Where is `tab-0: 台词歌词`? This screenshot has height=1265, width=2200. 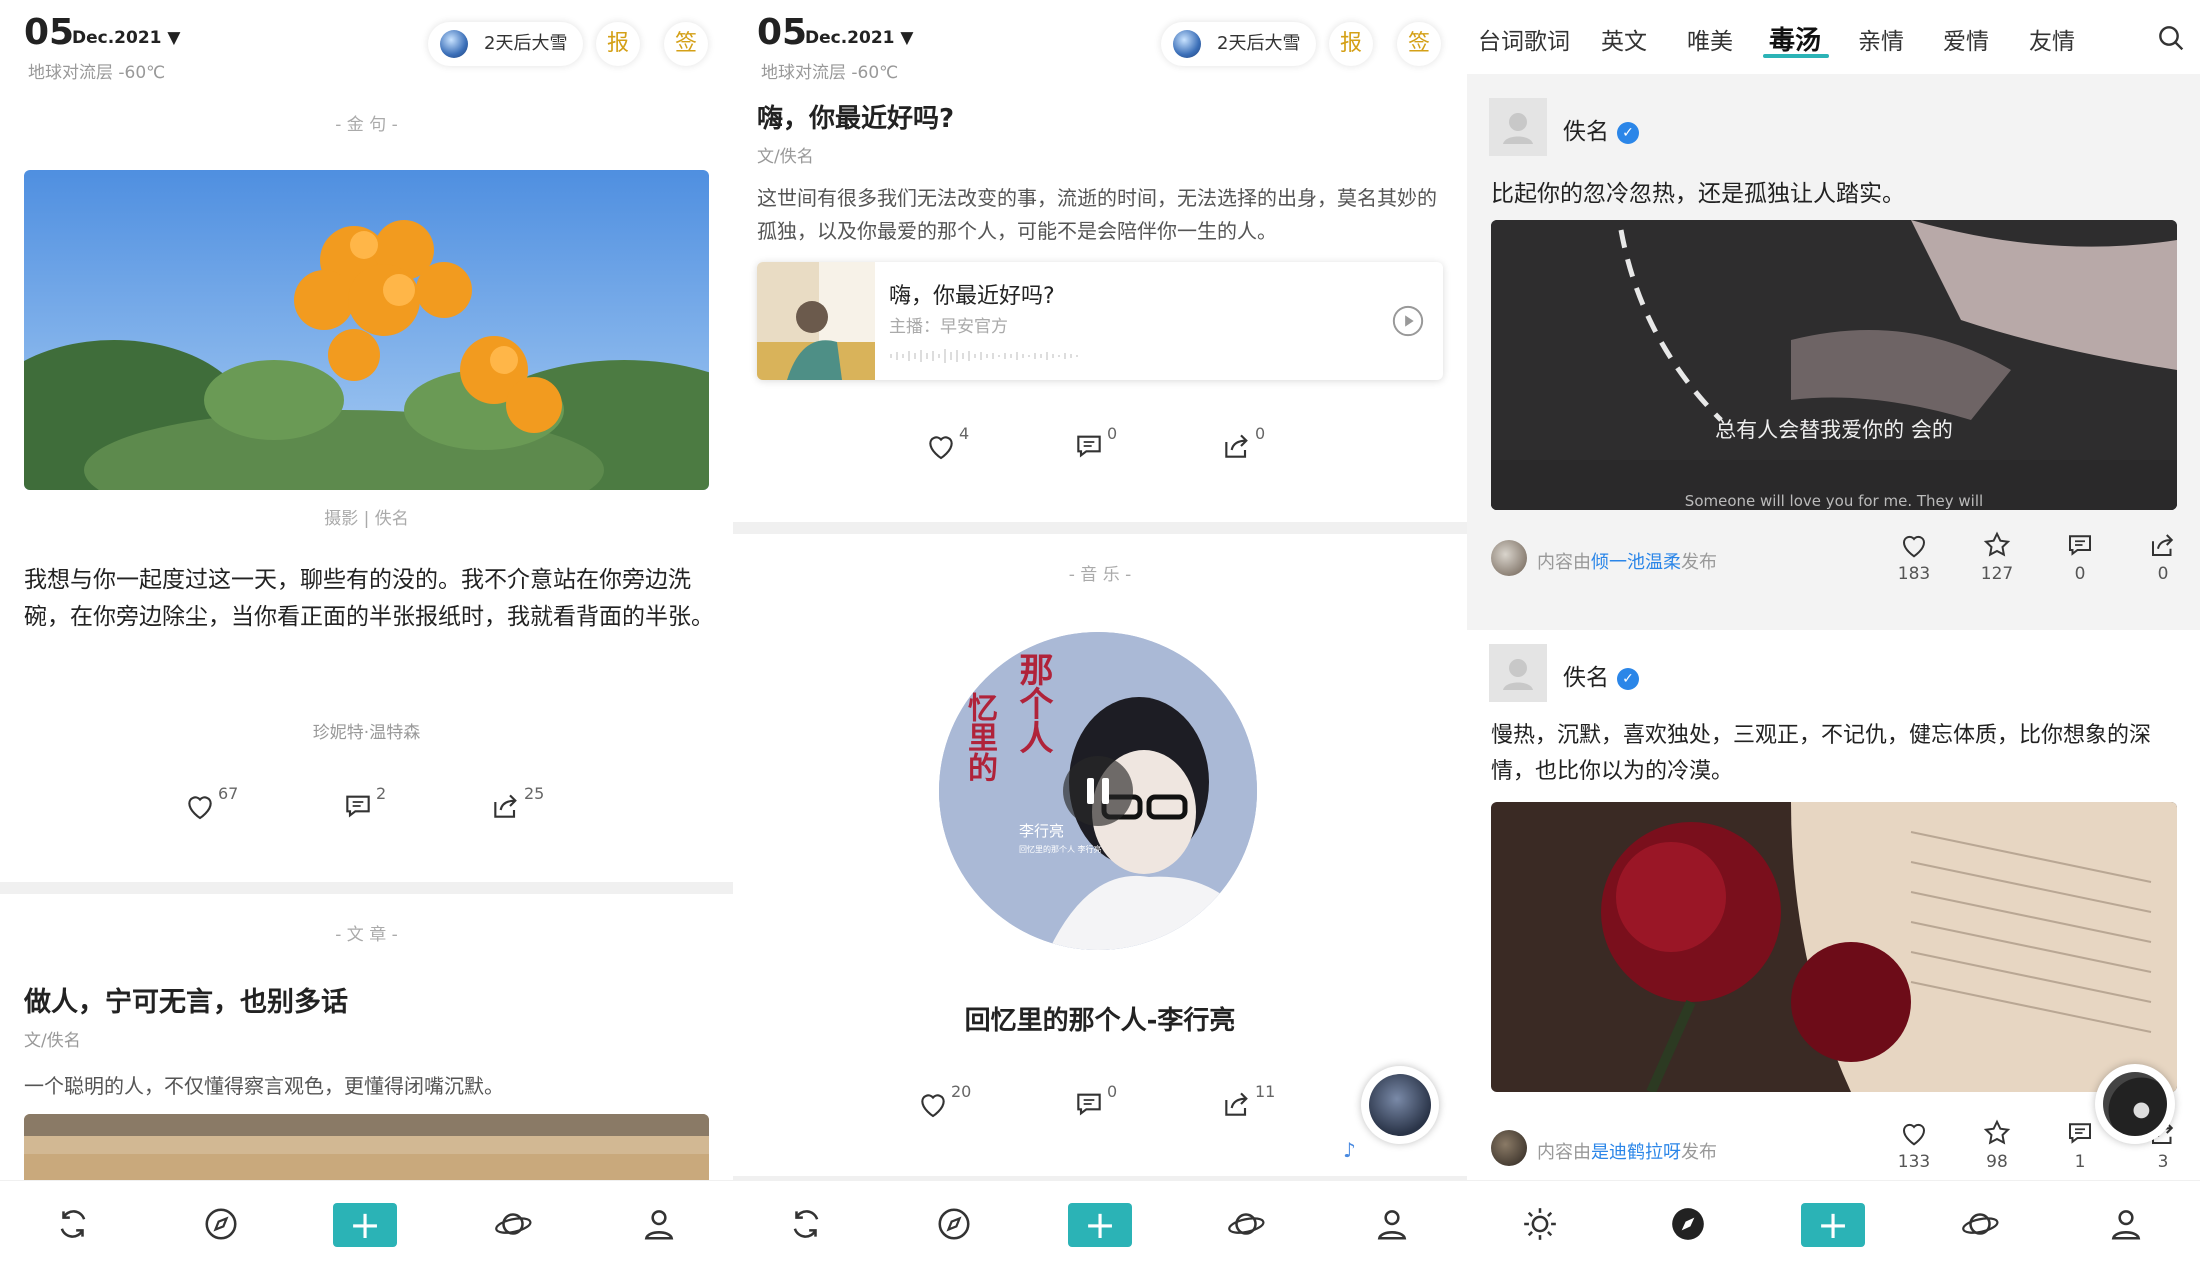
tab-0: 台词歌词 is located at coordinates (1524, 39).